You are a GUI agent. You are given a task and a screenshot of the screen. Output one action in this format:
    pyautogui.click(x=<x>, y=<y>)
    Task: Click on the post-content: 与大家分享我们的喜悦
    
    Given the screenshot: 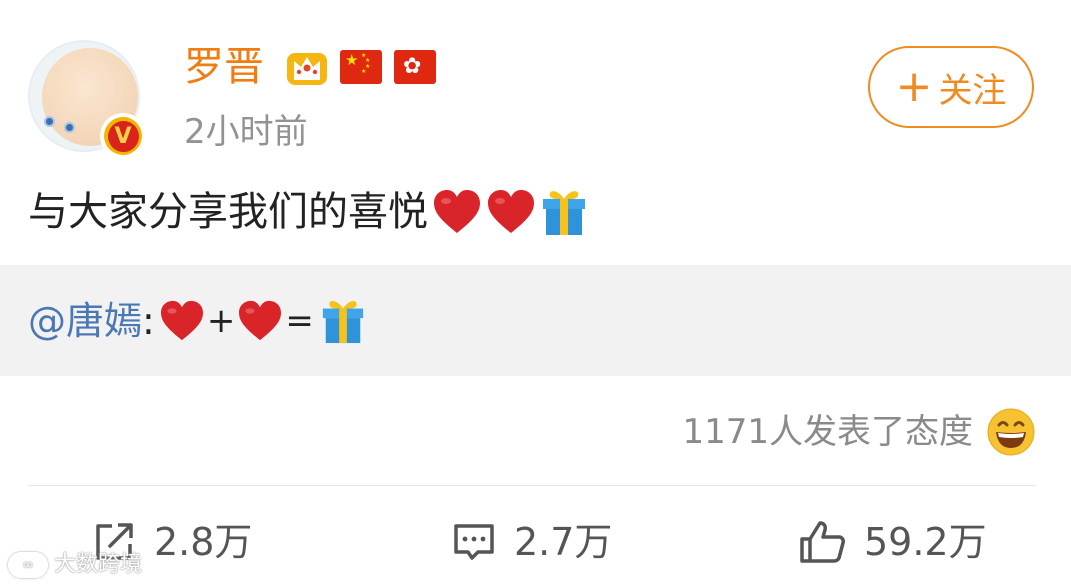 What is the action you would take?
    pyautogui.click(x=308, y=212)
    